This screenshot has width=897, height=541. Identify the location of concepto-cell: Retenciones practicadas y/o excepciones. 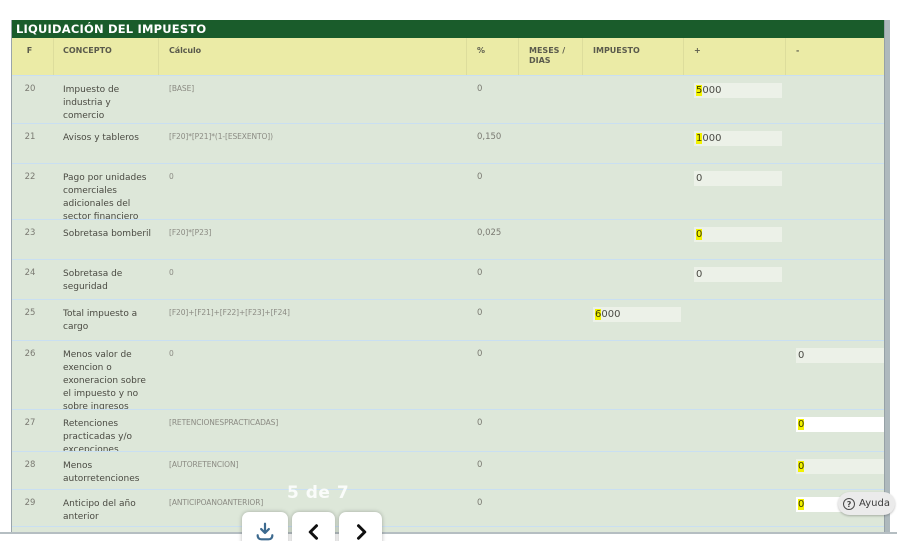
(98, 435).